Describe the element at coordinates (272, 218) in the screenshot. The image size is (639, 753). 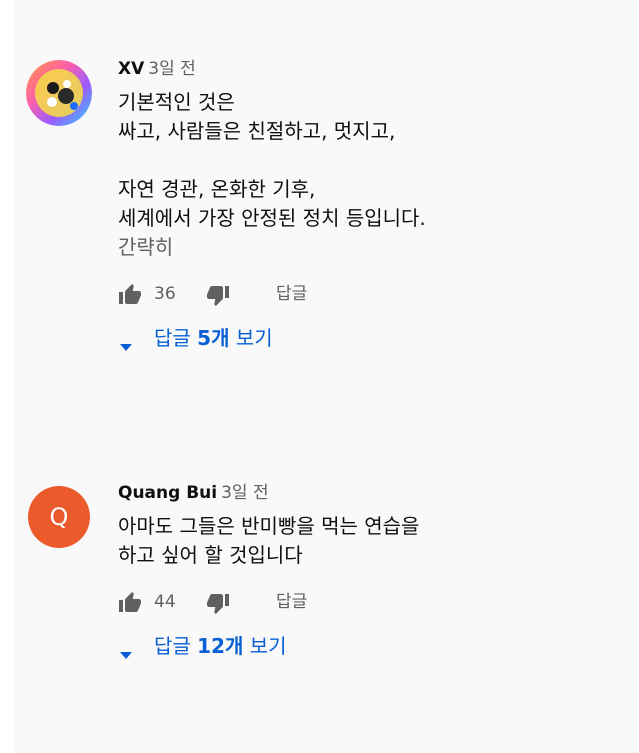
I see `comment-line: 세계에서 가장 안정된 정치 등입니다.` at that location.